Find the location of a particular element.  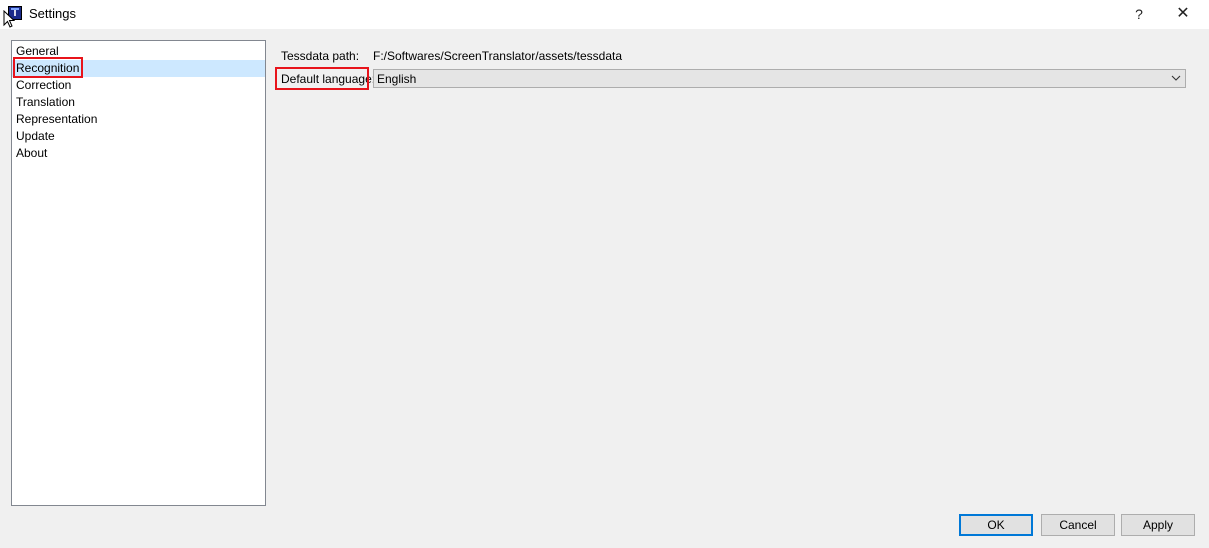

ok-button: OK is located at coordinates (996, 525).